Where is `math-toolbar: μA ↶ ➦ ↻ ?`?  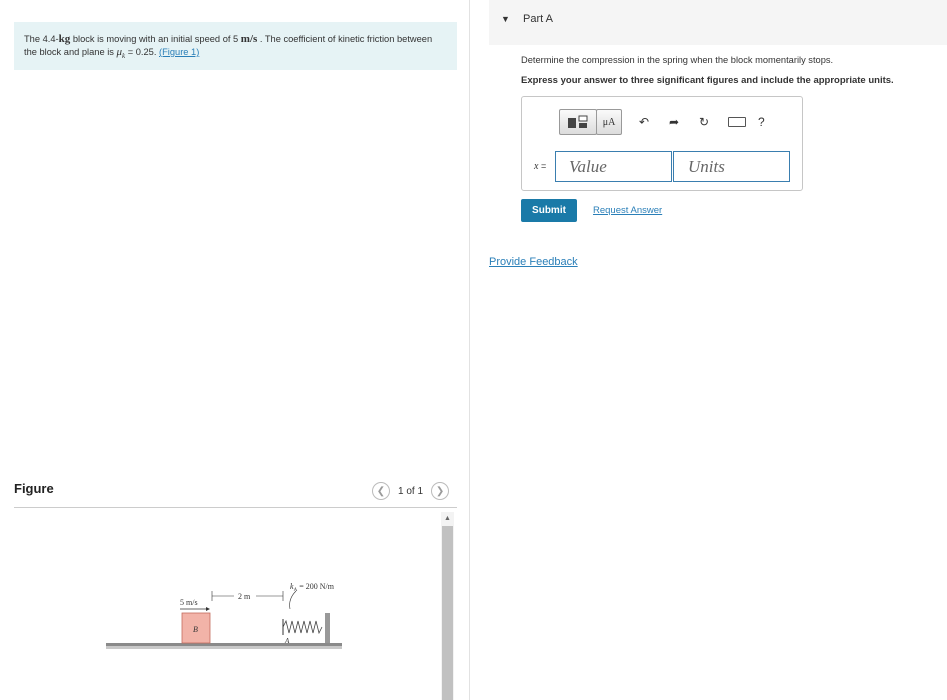
math-toolbar: μA ↶ ➦ ↻ ? is located at coordinates (662, 122).